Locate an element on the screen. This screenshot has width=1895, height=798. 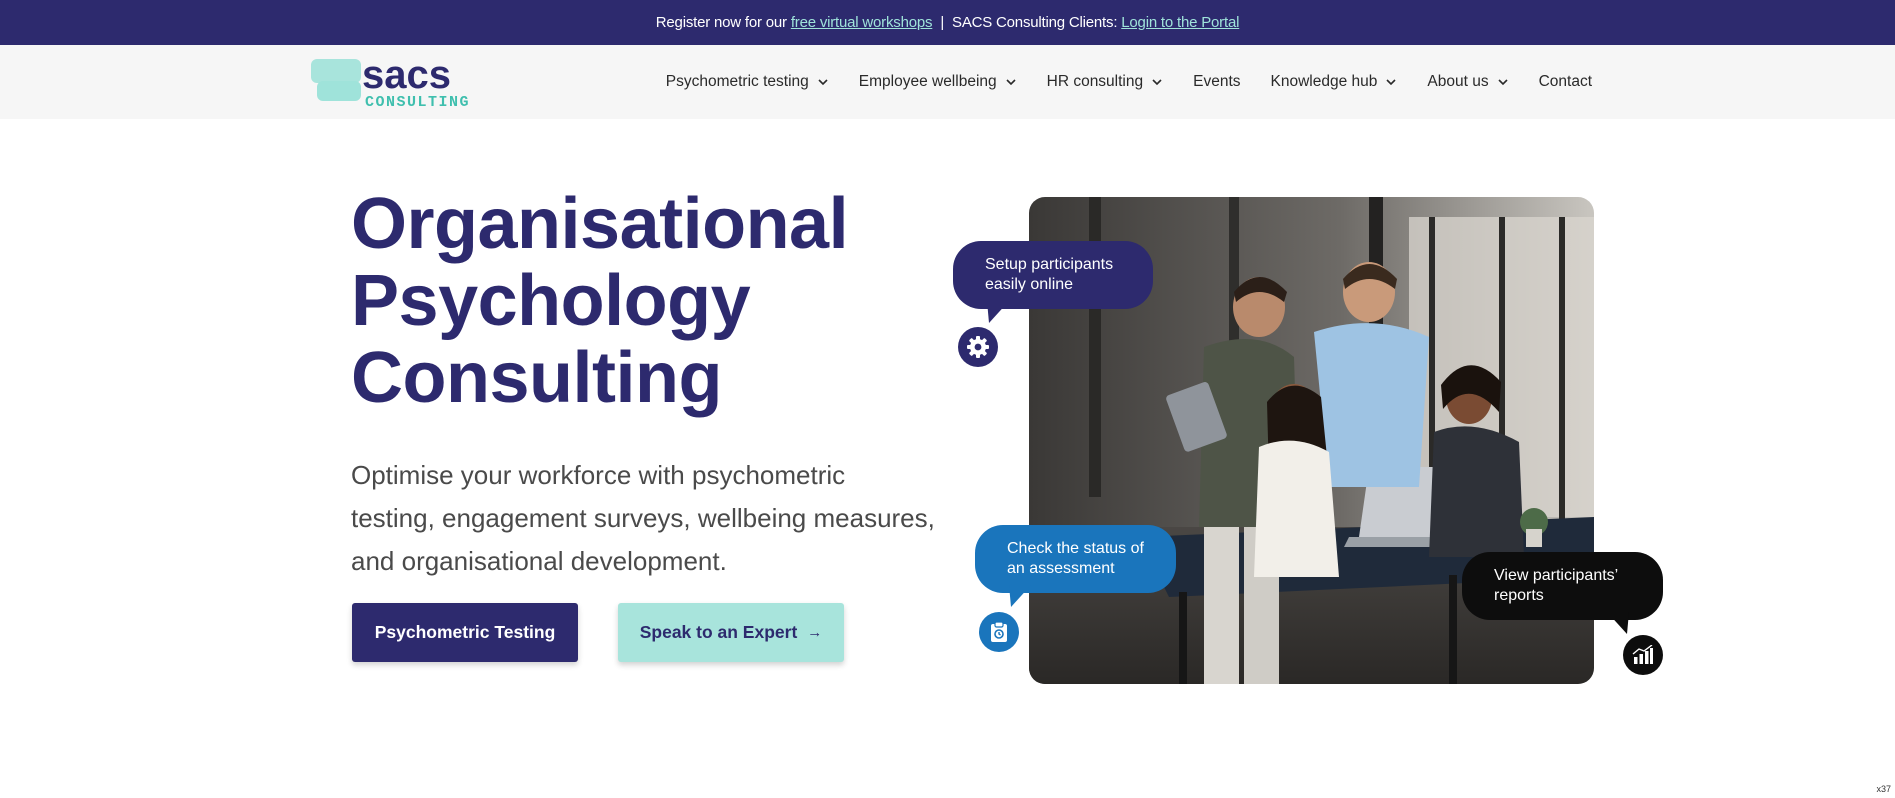
nav-psychometric-testing: Psychometric testing is located at coordinates (747, 82).